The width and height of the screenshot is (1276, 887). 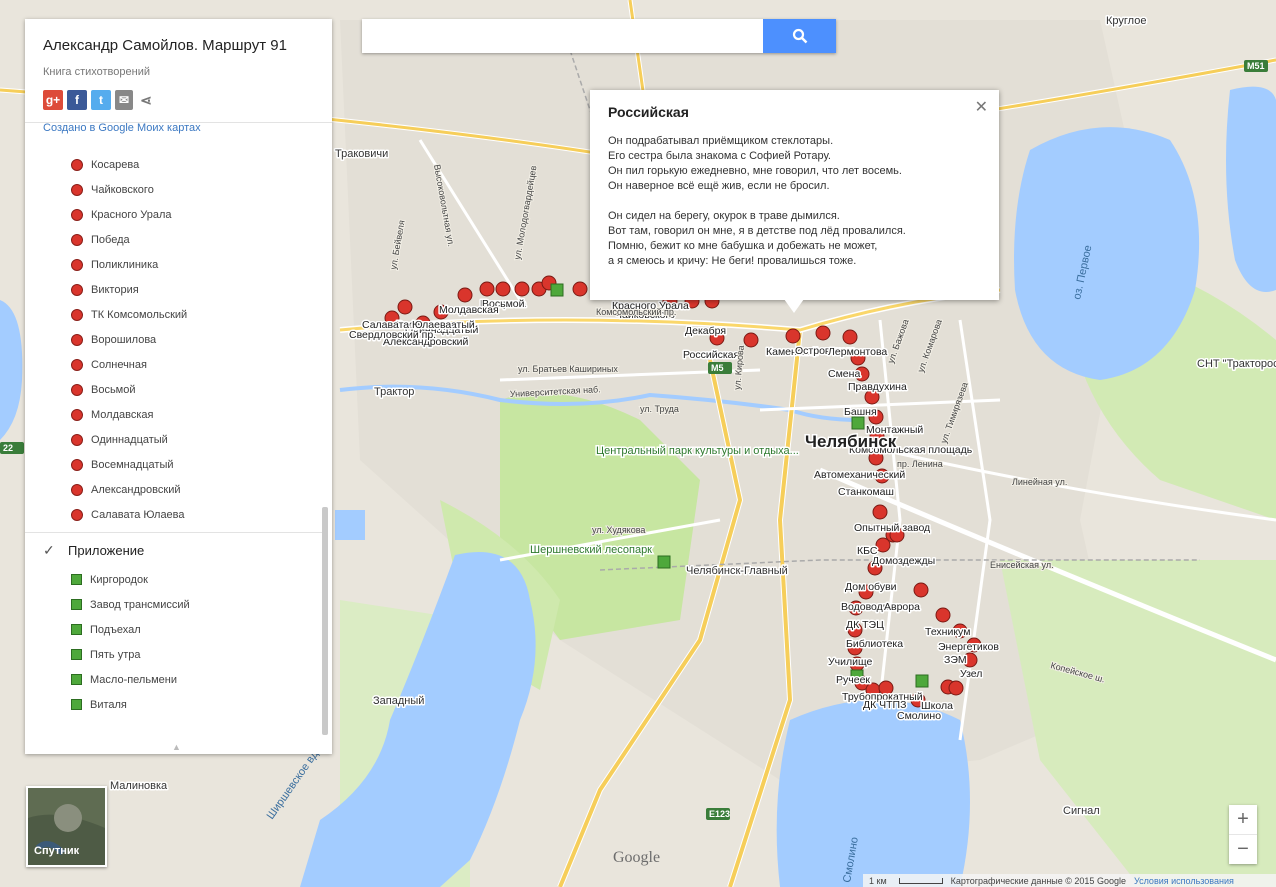 What do you see at coordinates (173, 489) in the screenshot?
I see `stop-item: Александровский` at bounding box center [173, 489].